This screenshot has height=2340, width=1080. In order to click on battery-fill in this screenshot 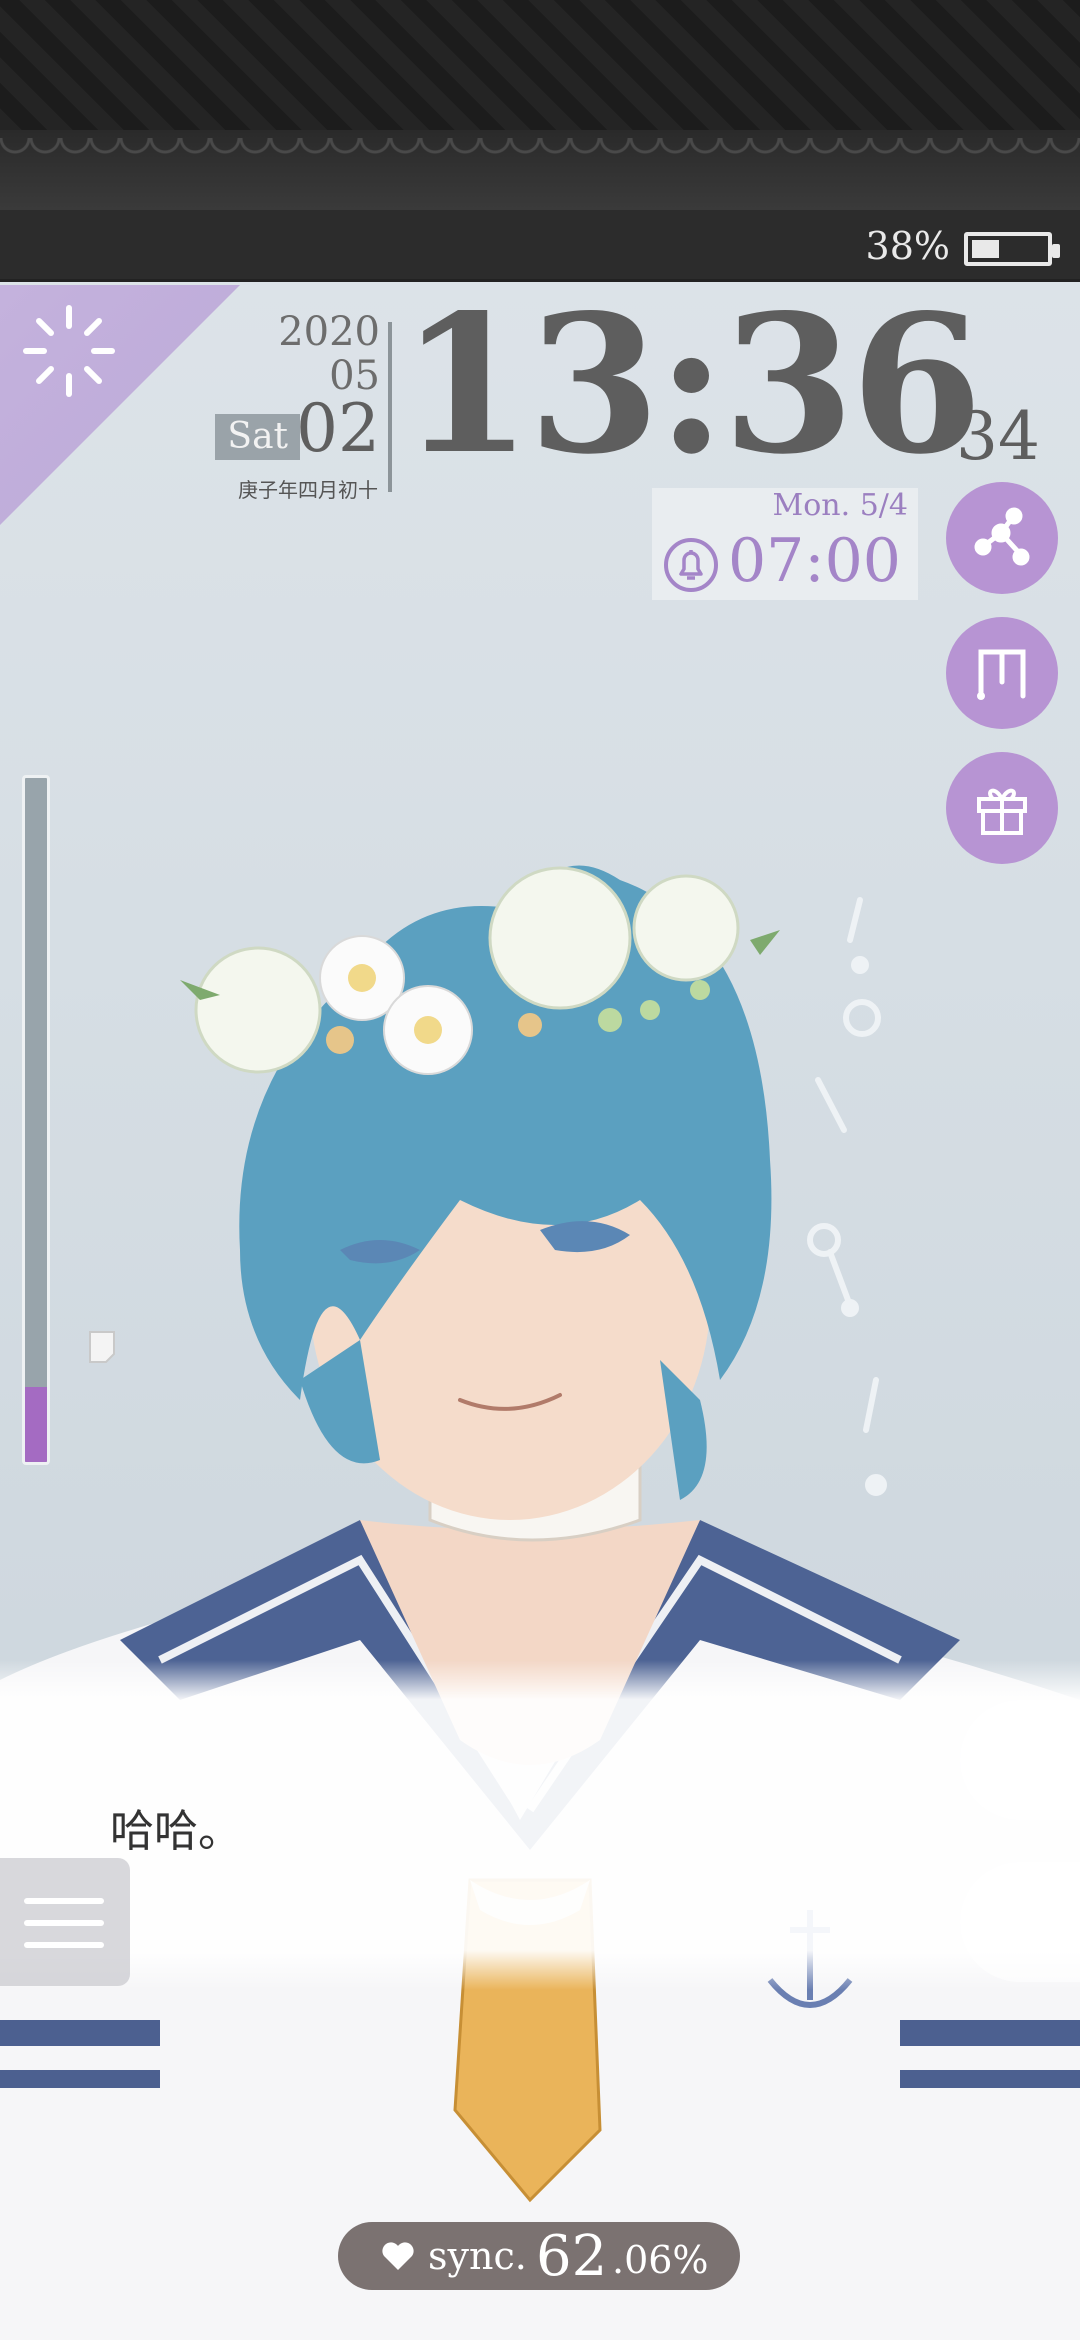, I will do `click(985, 249)`.